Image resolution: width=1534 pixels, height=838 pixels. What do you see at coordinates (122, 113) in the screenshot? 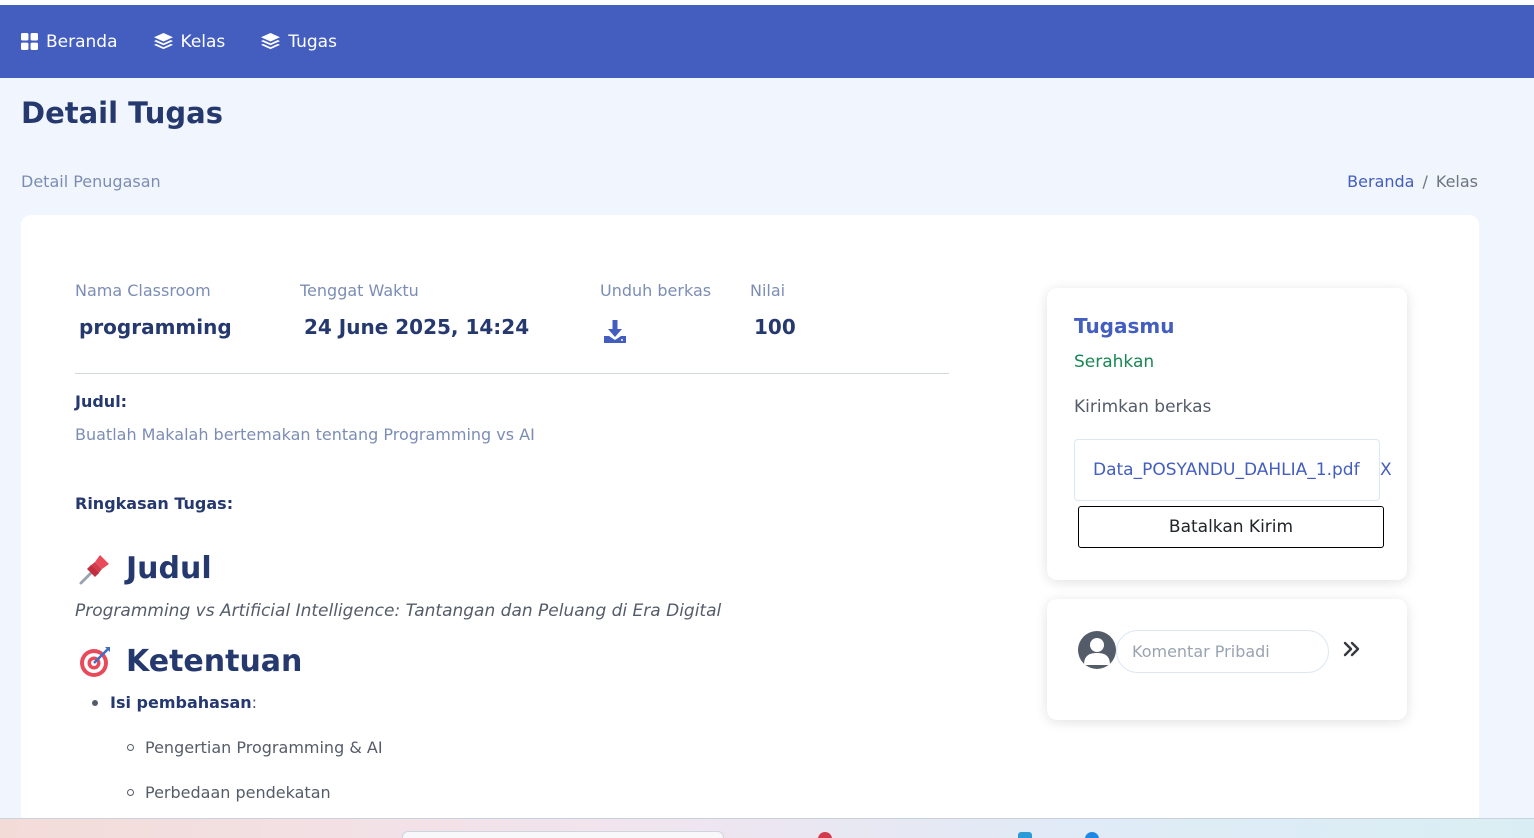
I see `page-title: Detail Tugas` at bounding box center [122, 113].